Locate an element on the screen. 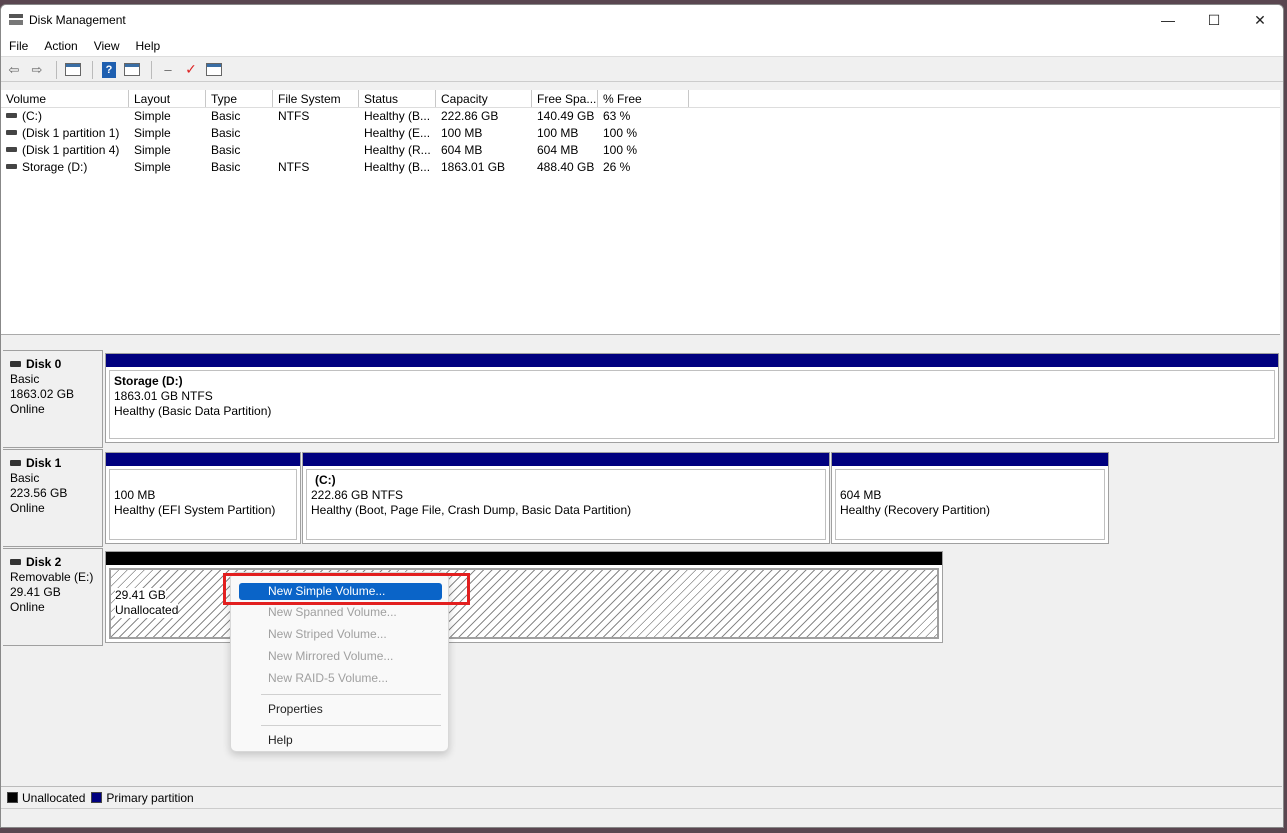 The image size is (1287, 833). maximize-button: ☐ is located at coordinates (1214, 20).